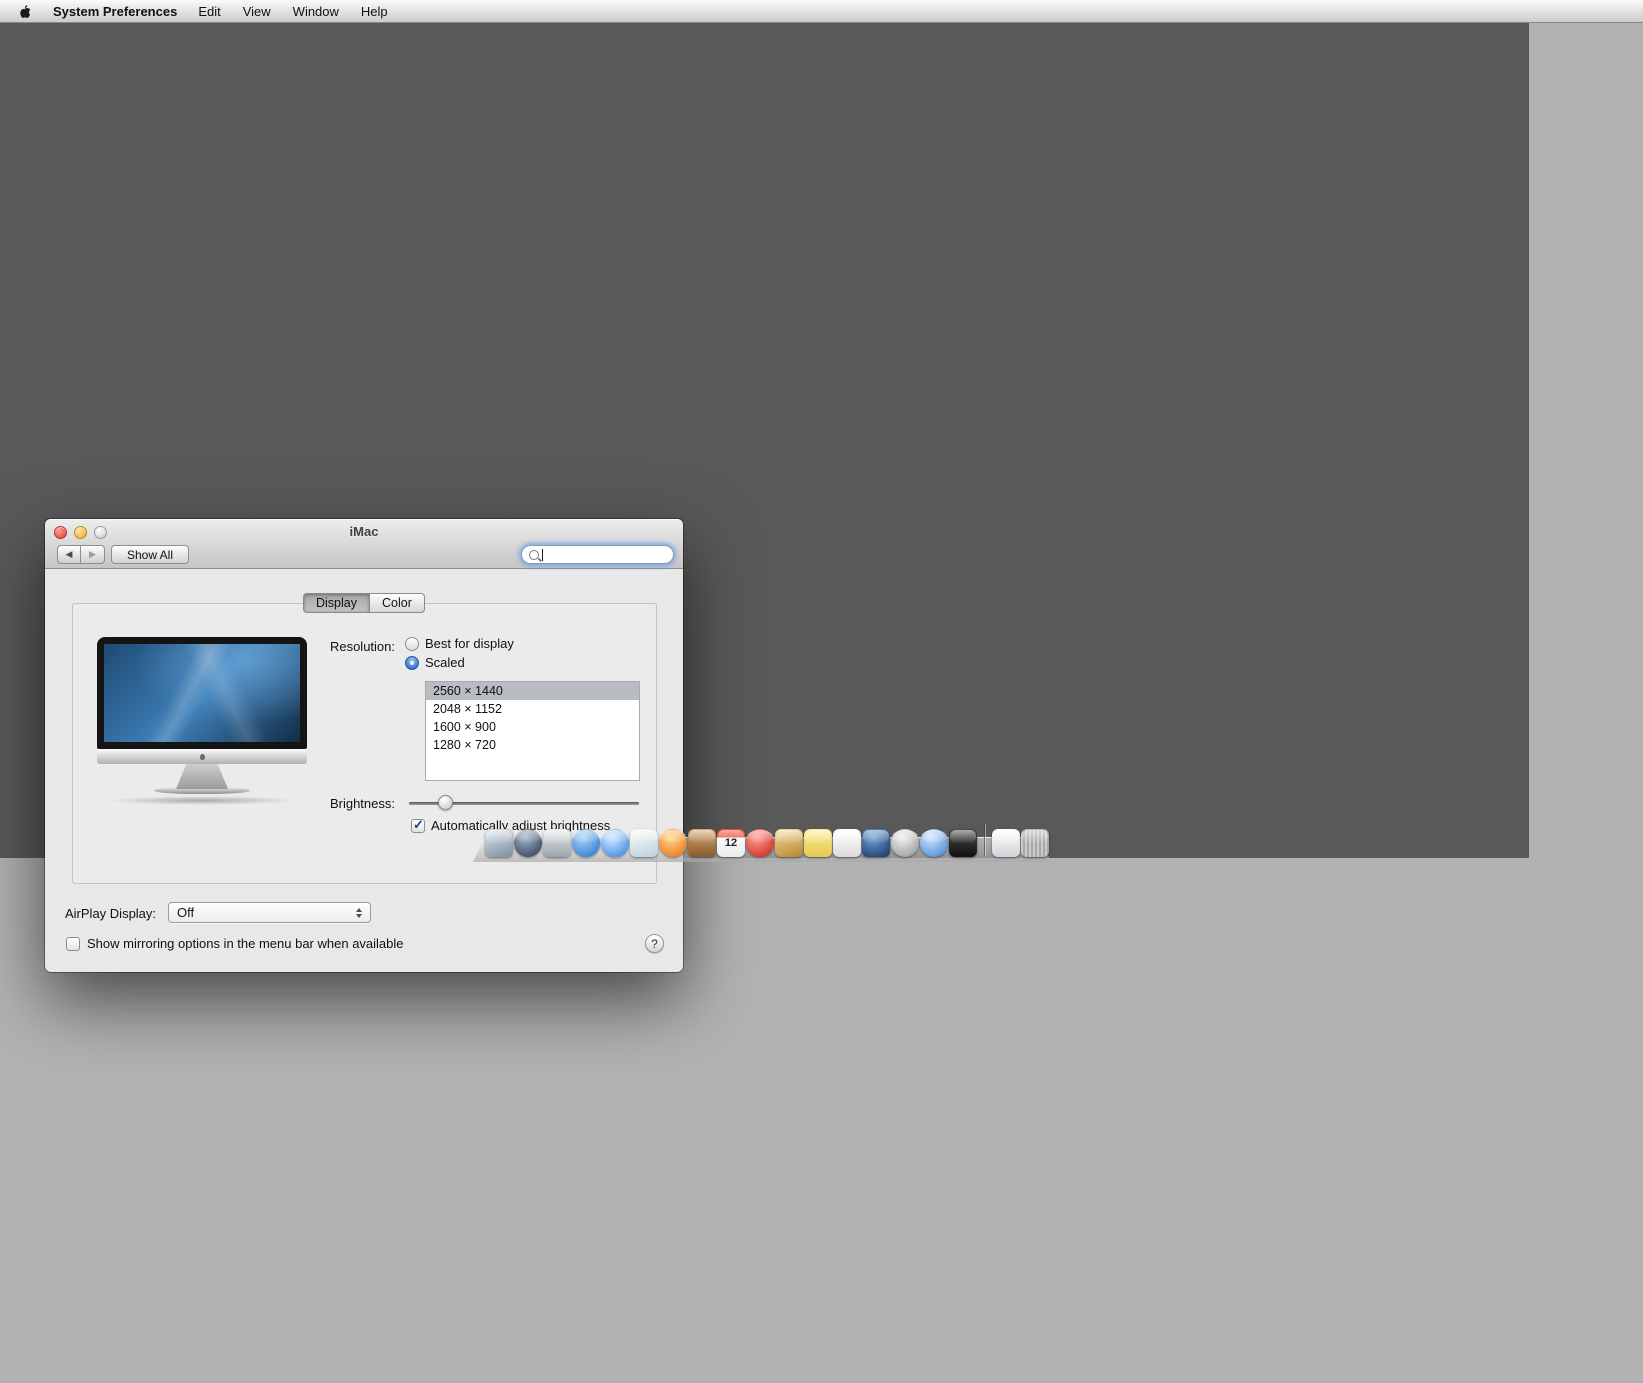 The width and height of the screenshot is (1643, 1383). What do you see at coordinates (69, 554) in the screenshot?
I see `back-button: ◀` at bounding box center [69, 554].